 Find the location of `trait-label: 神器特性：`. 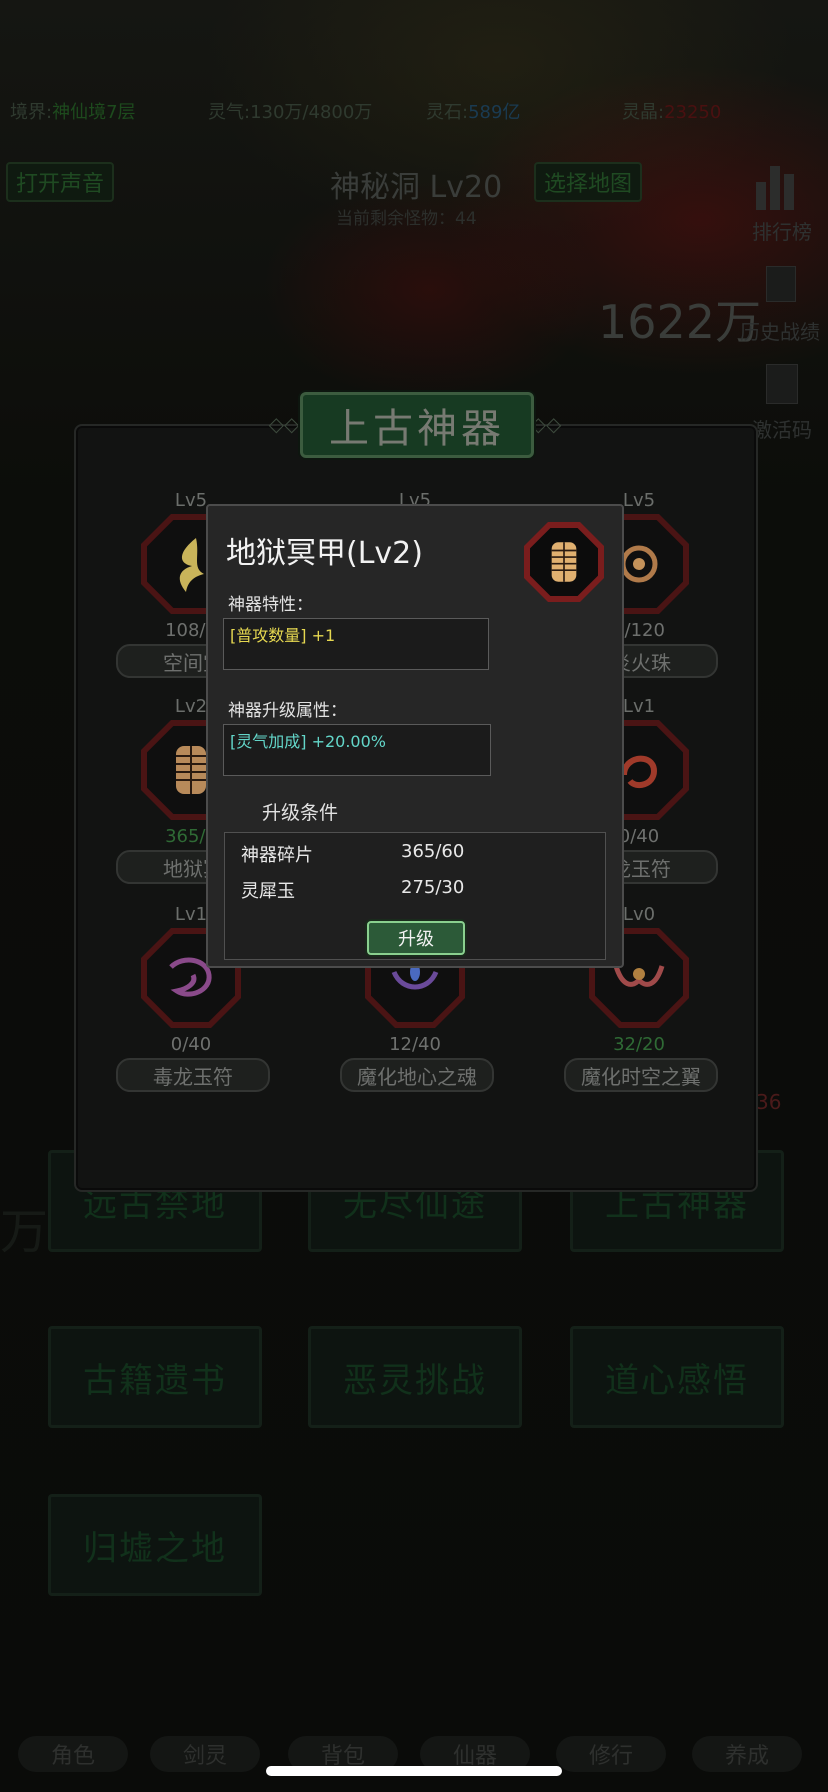

trait-label: 神器特性： is located at coordinates (270, 605).